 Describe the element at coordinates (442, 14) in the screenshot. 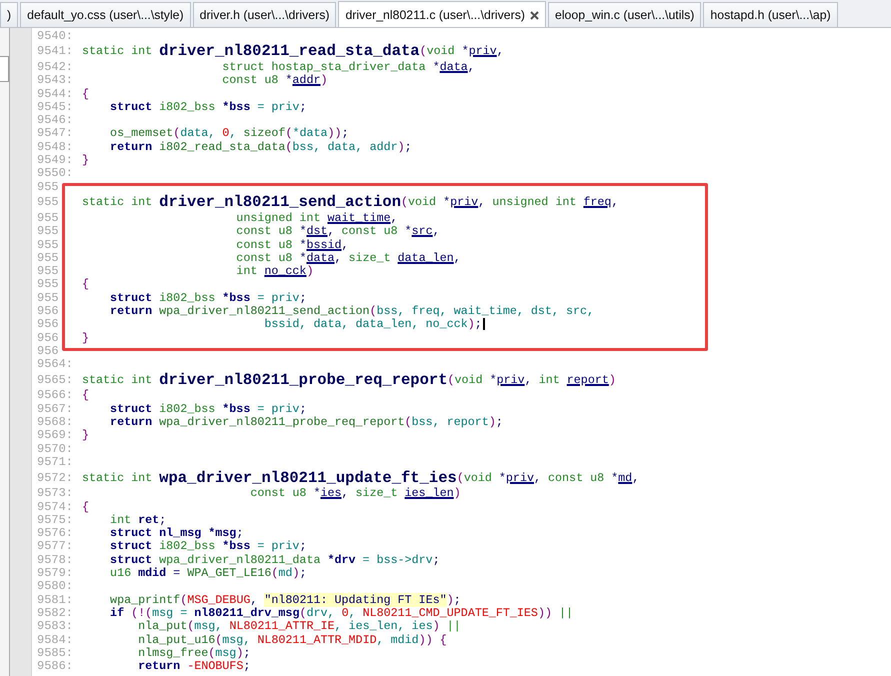

I see `file-tab: driver_nl80211.c (user\...\drivers)` at that location.